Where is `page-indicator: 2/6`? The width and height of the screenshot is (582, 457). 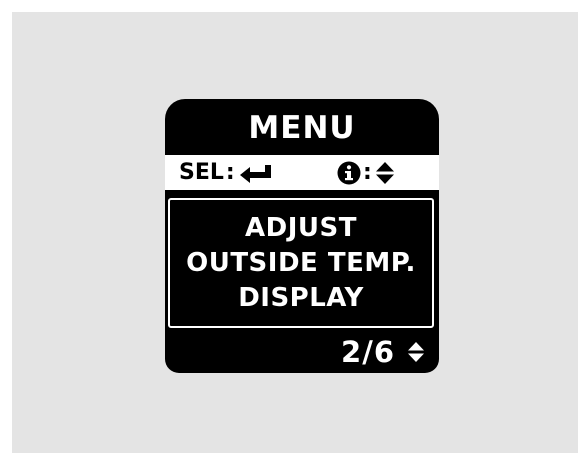 page-indicator: 2/6 is located at coordinates (368, 352).